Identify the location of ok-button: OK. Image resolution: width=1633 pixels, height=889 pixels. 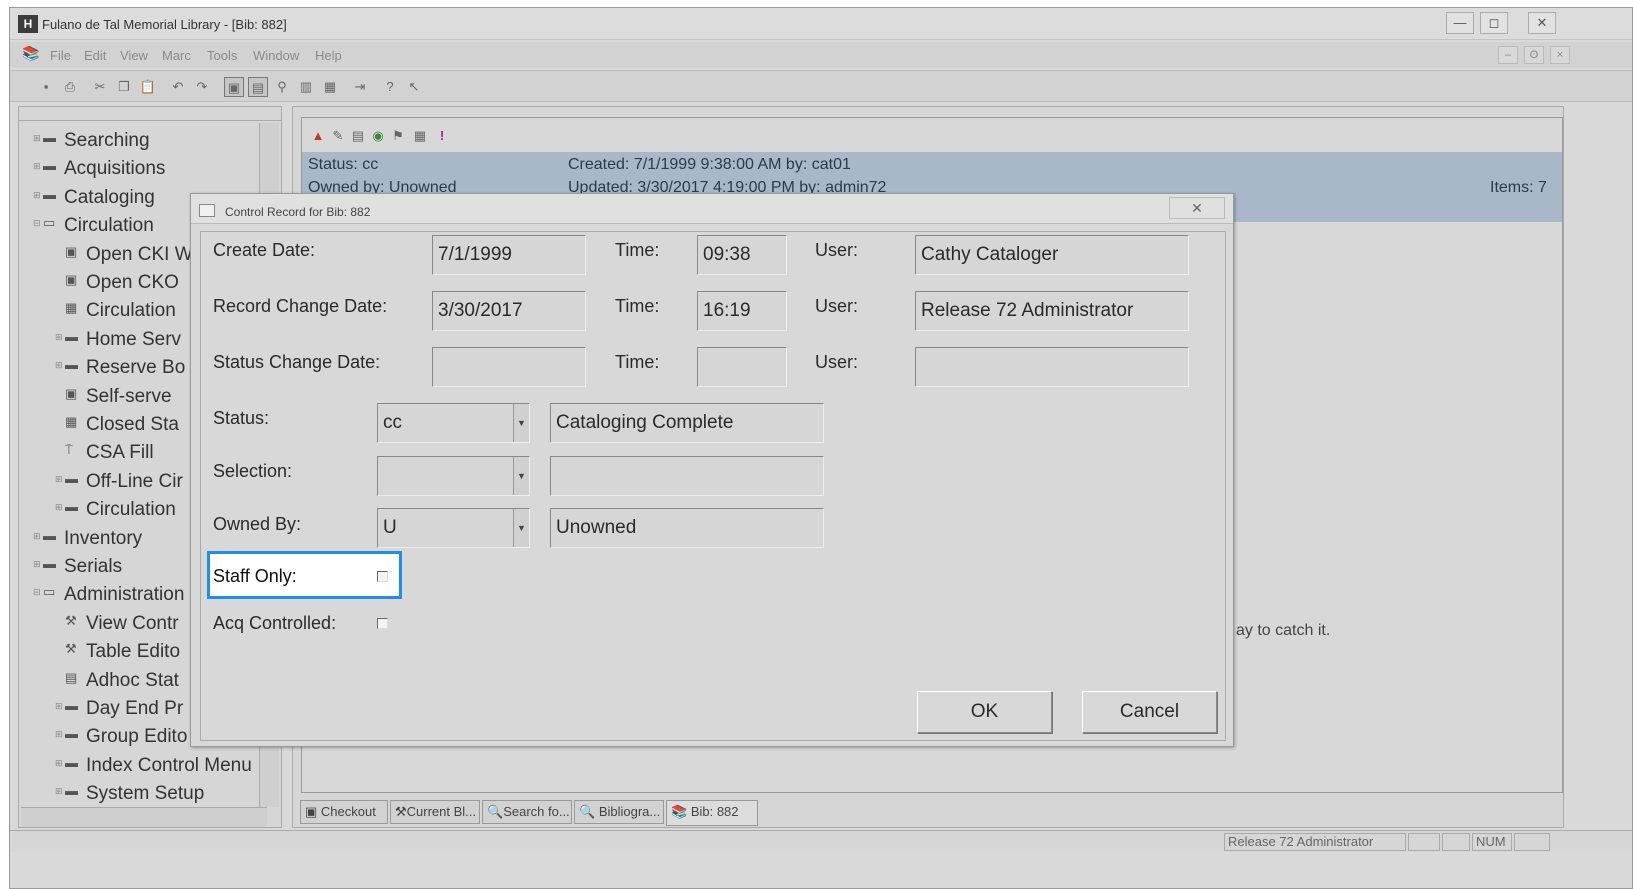
(984, 712).